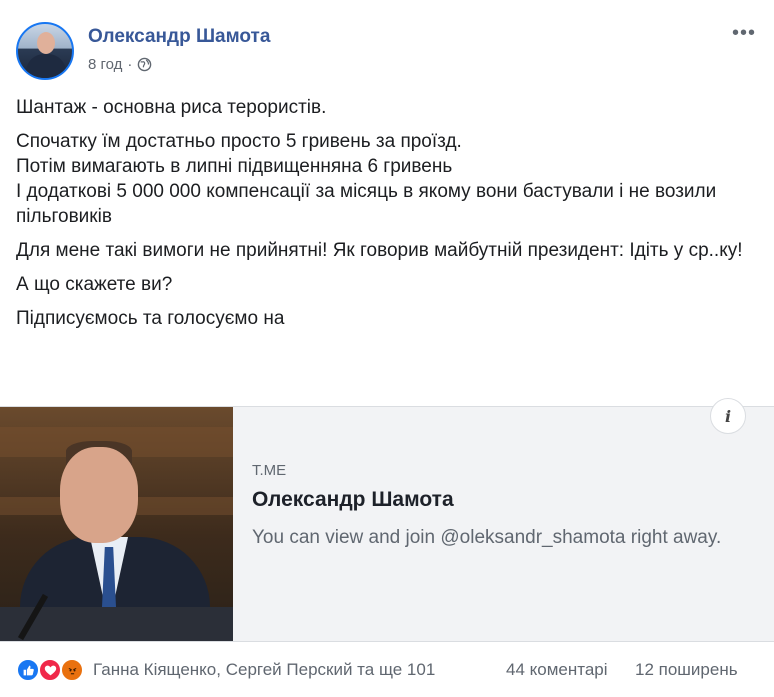 The height and width of the screenshot is (697, 774). Describe the element at coordinates (72, 670) in the screenshot. I see `angry-icon` at that location.